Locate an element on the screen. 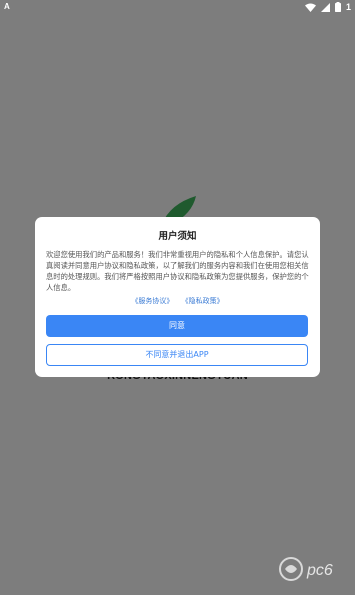 This screenshot has width=355, height=595. status-icons: 1 is located at coordinates (327, 7).